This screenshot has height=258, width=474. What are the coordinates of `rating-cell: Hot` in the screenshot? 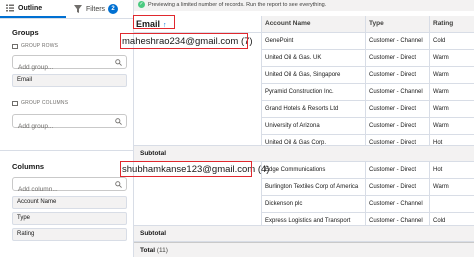 It's located at (438, 170).